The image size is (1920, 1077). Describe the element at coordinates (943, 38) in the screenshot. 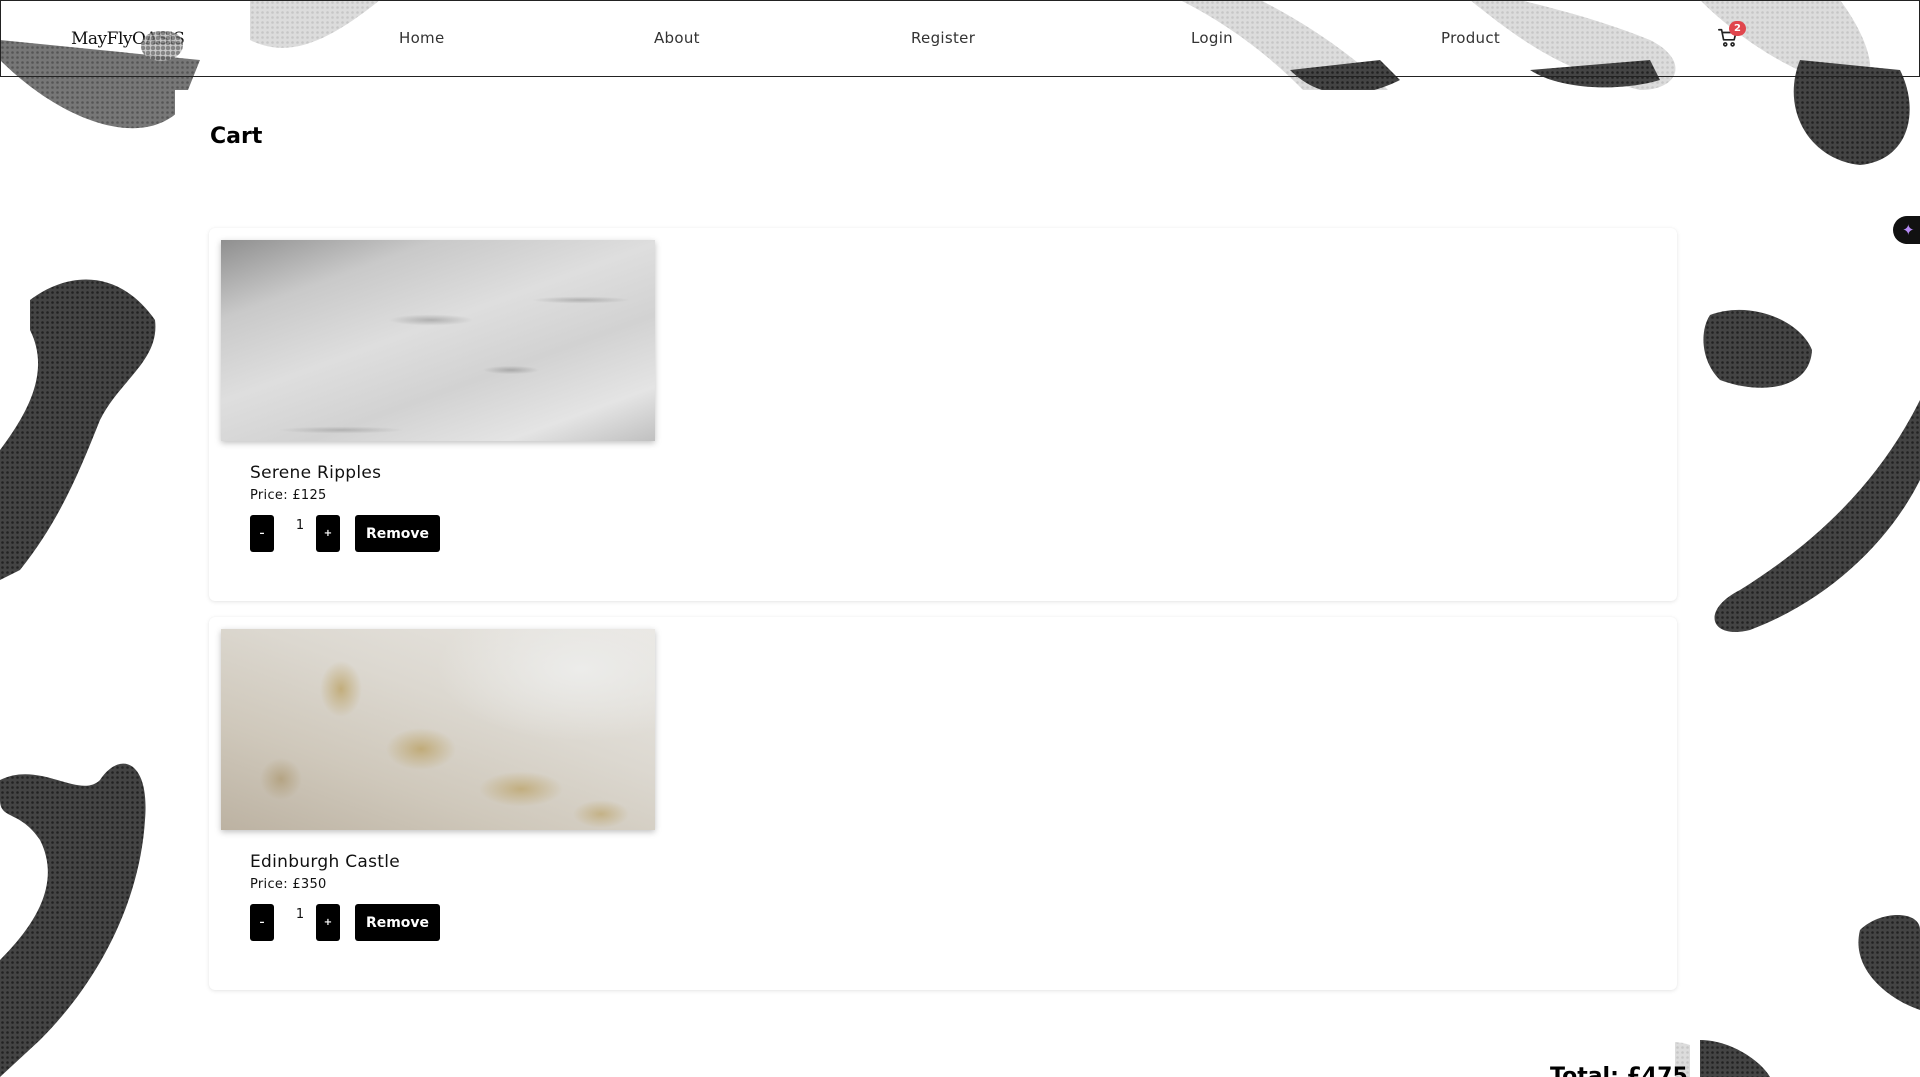

I see `nav-register: Register` at that location.